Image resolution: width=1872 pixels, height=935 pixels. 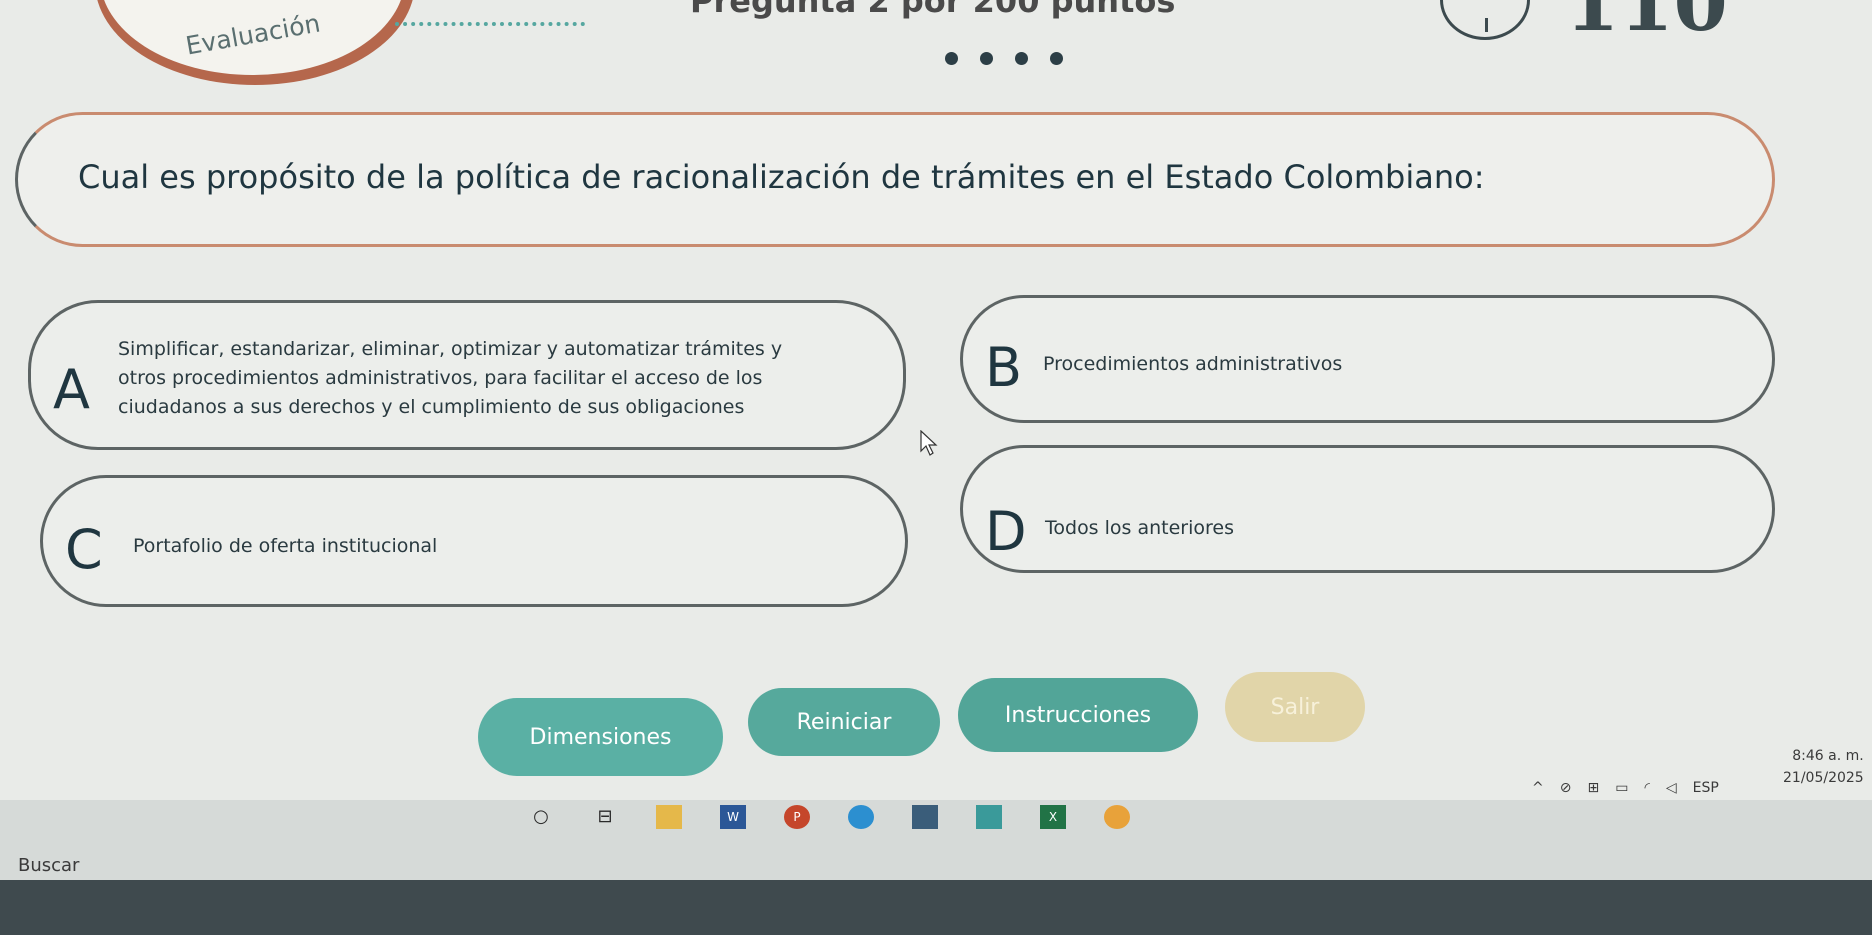 I want to click on chrome-icon, so click(x=1117, y=817).